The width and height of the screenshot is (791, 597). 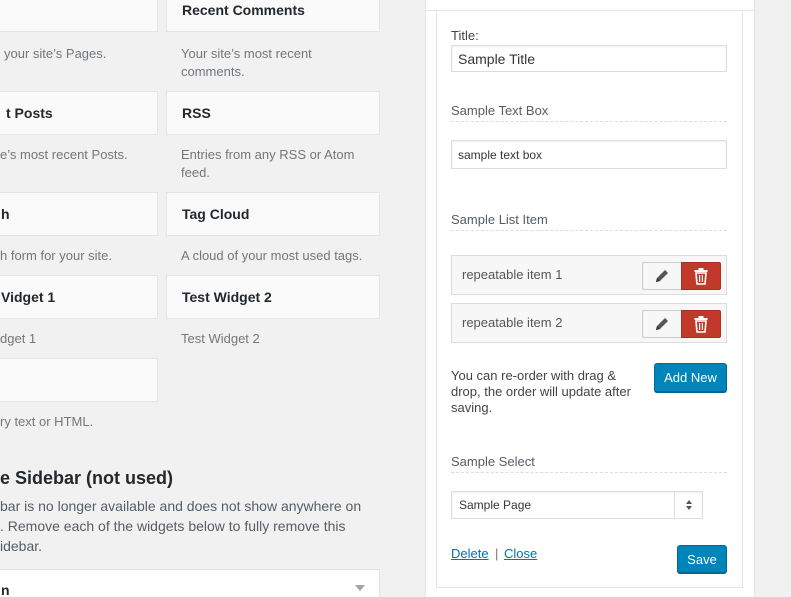 I want to click on inactive-sidebar-title: e Sidebar (not used), so click(x=87, y=478).